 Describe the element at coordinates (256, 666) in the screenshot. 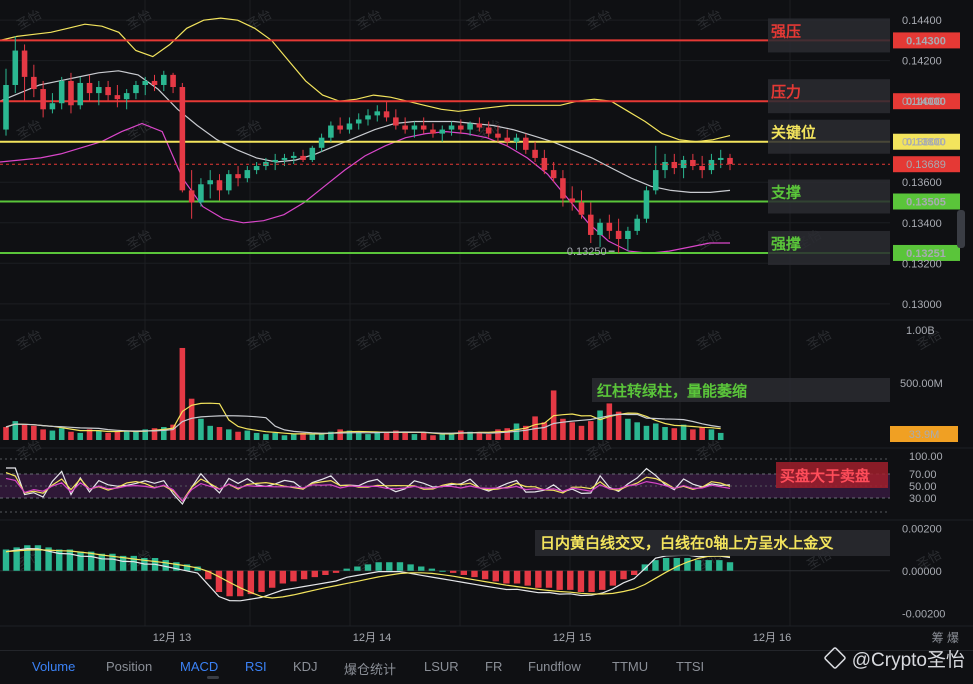

I see `tab-rsi: RSI` at that location.